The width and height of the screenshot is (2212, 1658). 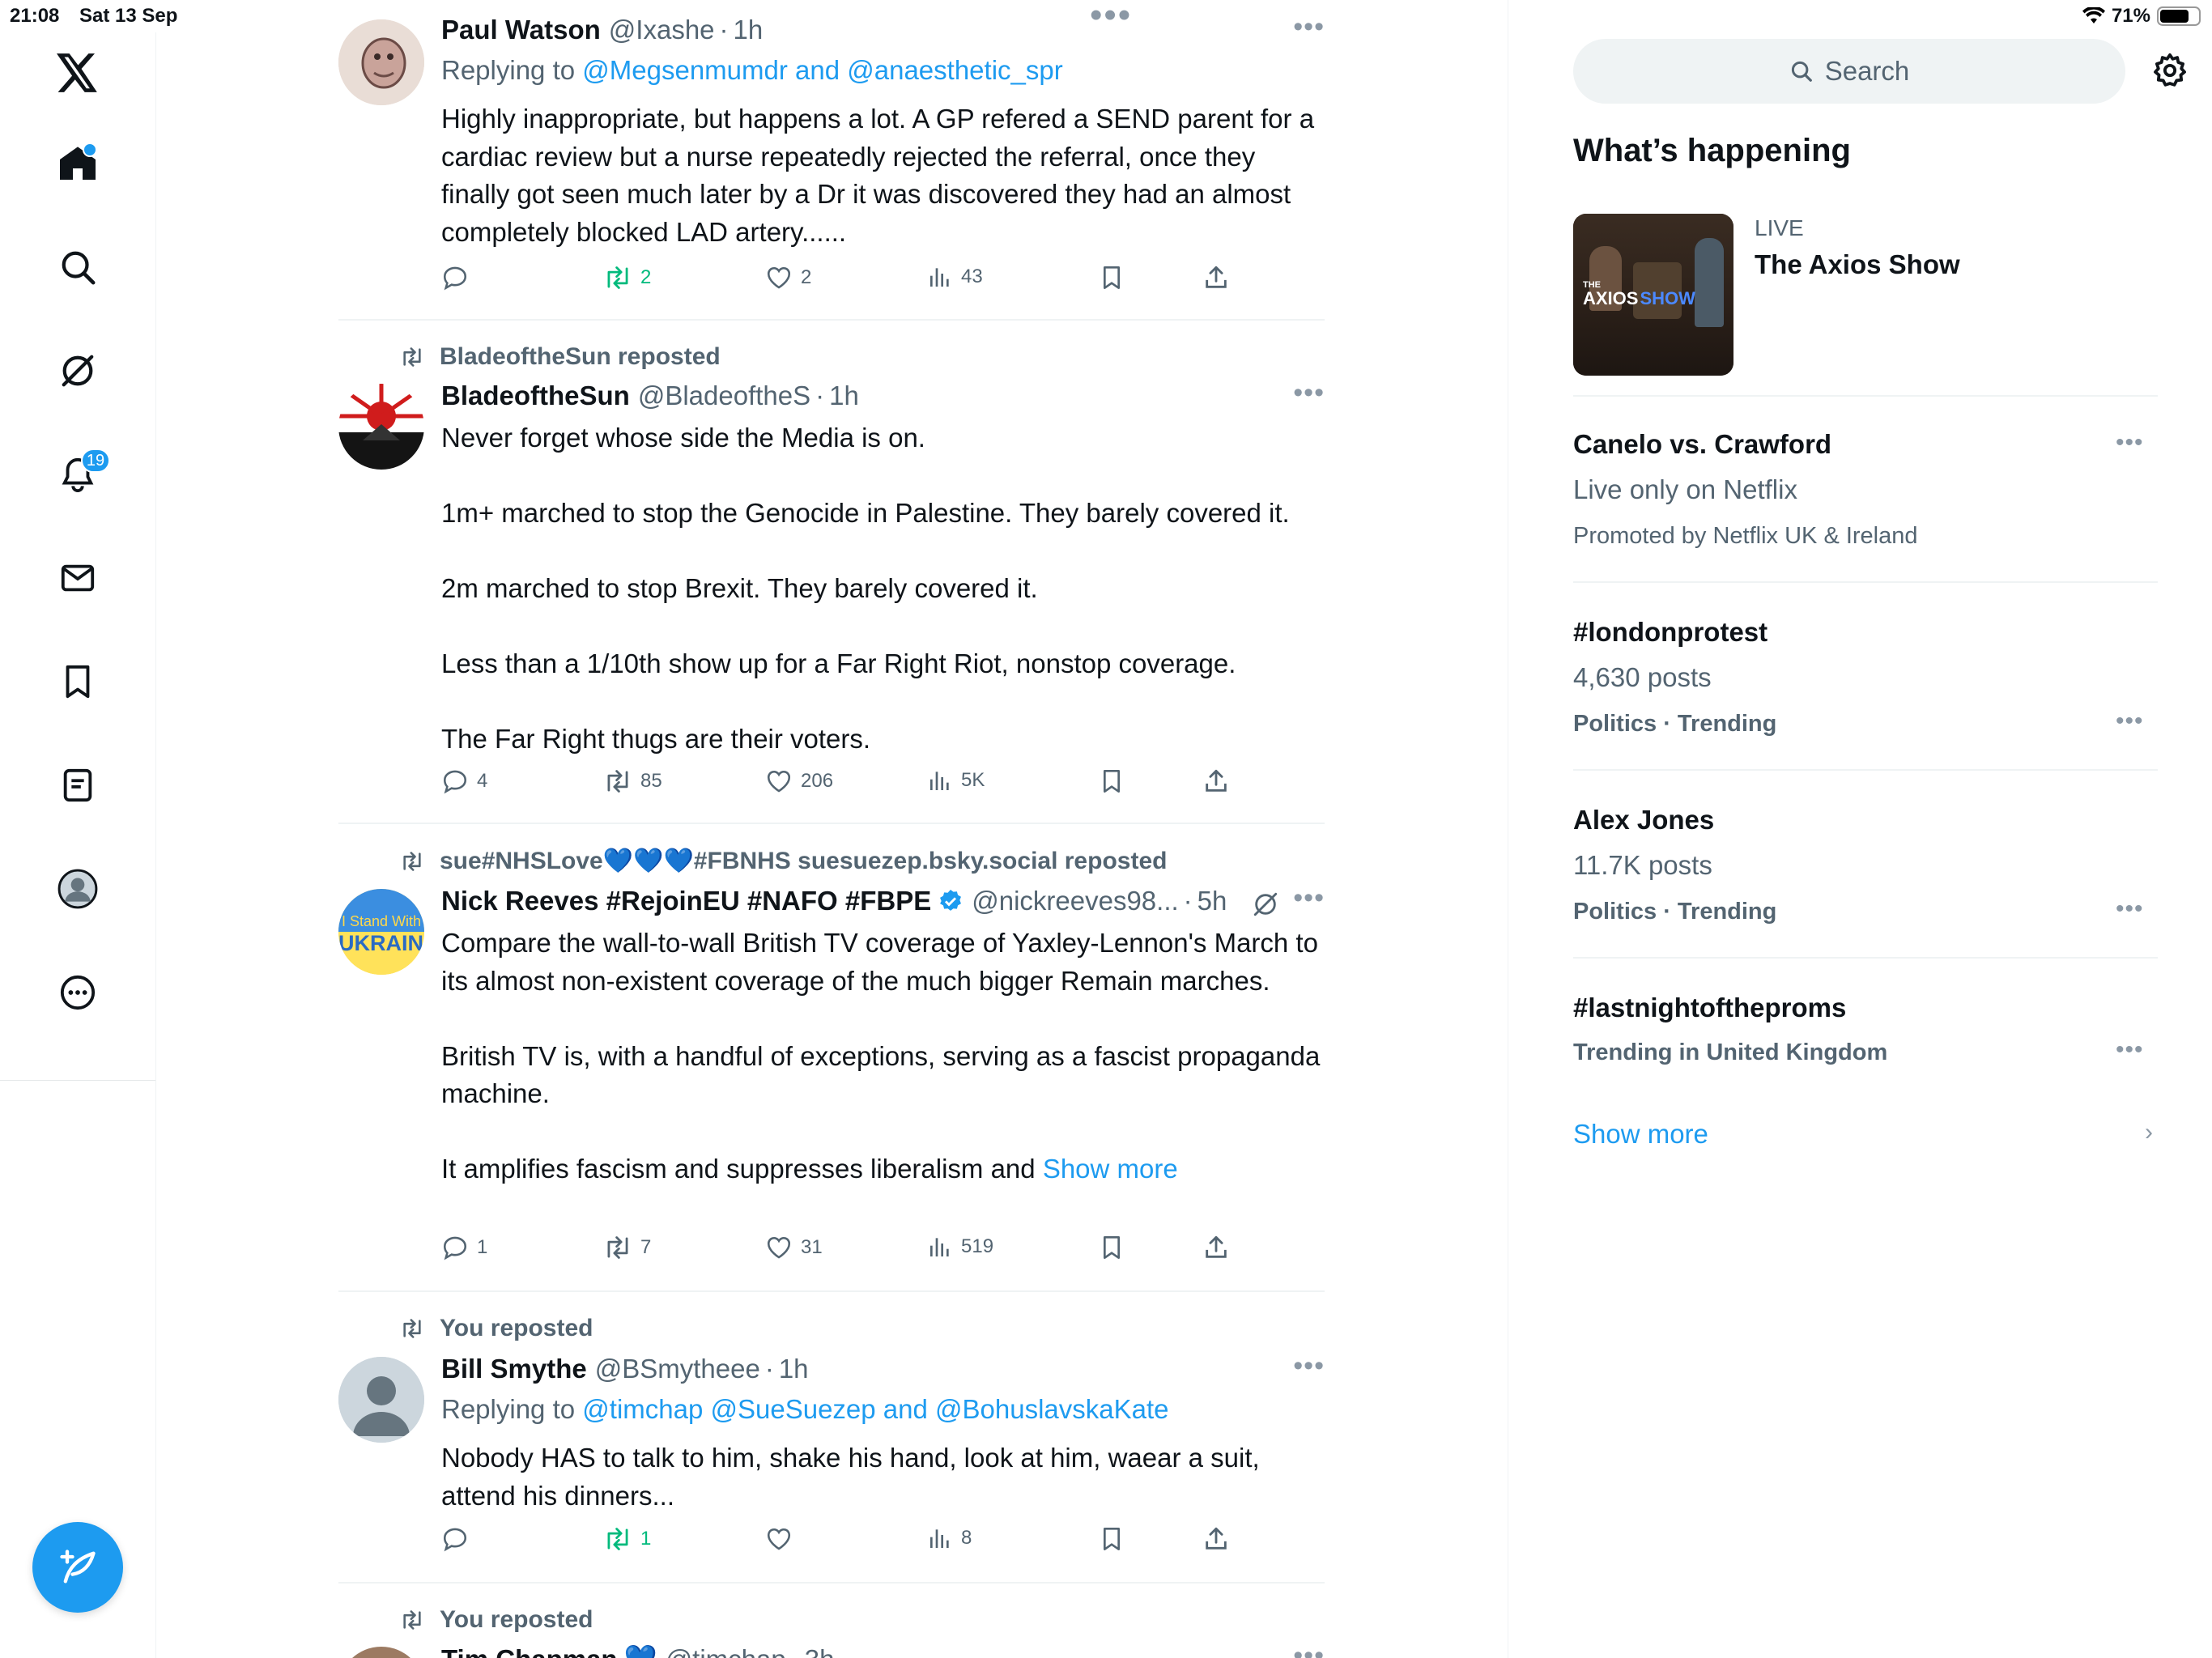 What do you see at coordinates (799, 781) in the screenshot?
I see `like-button: 206` at bounding box center [799, 781].